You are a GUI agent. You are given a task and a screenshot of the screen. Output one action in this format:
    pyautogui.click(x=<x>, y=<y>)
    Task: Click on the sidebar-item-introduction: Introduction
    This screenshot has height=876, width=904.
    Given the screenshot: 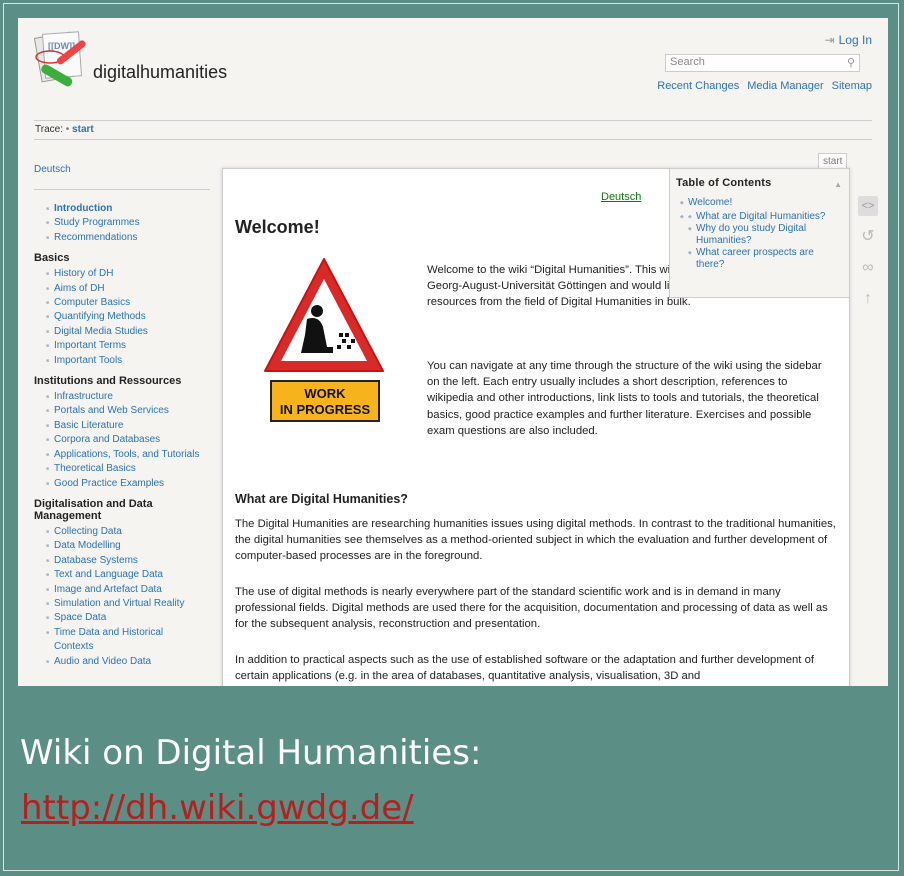 What is the action you would take?
    pyautogui.click(x=135, y=209)
    